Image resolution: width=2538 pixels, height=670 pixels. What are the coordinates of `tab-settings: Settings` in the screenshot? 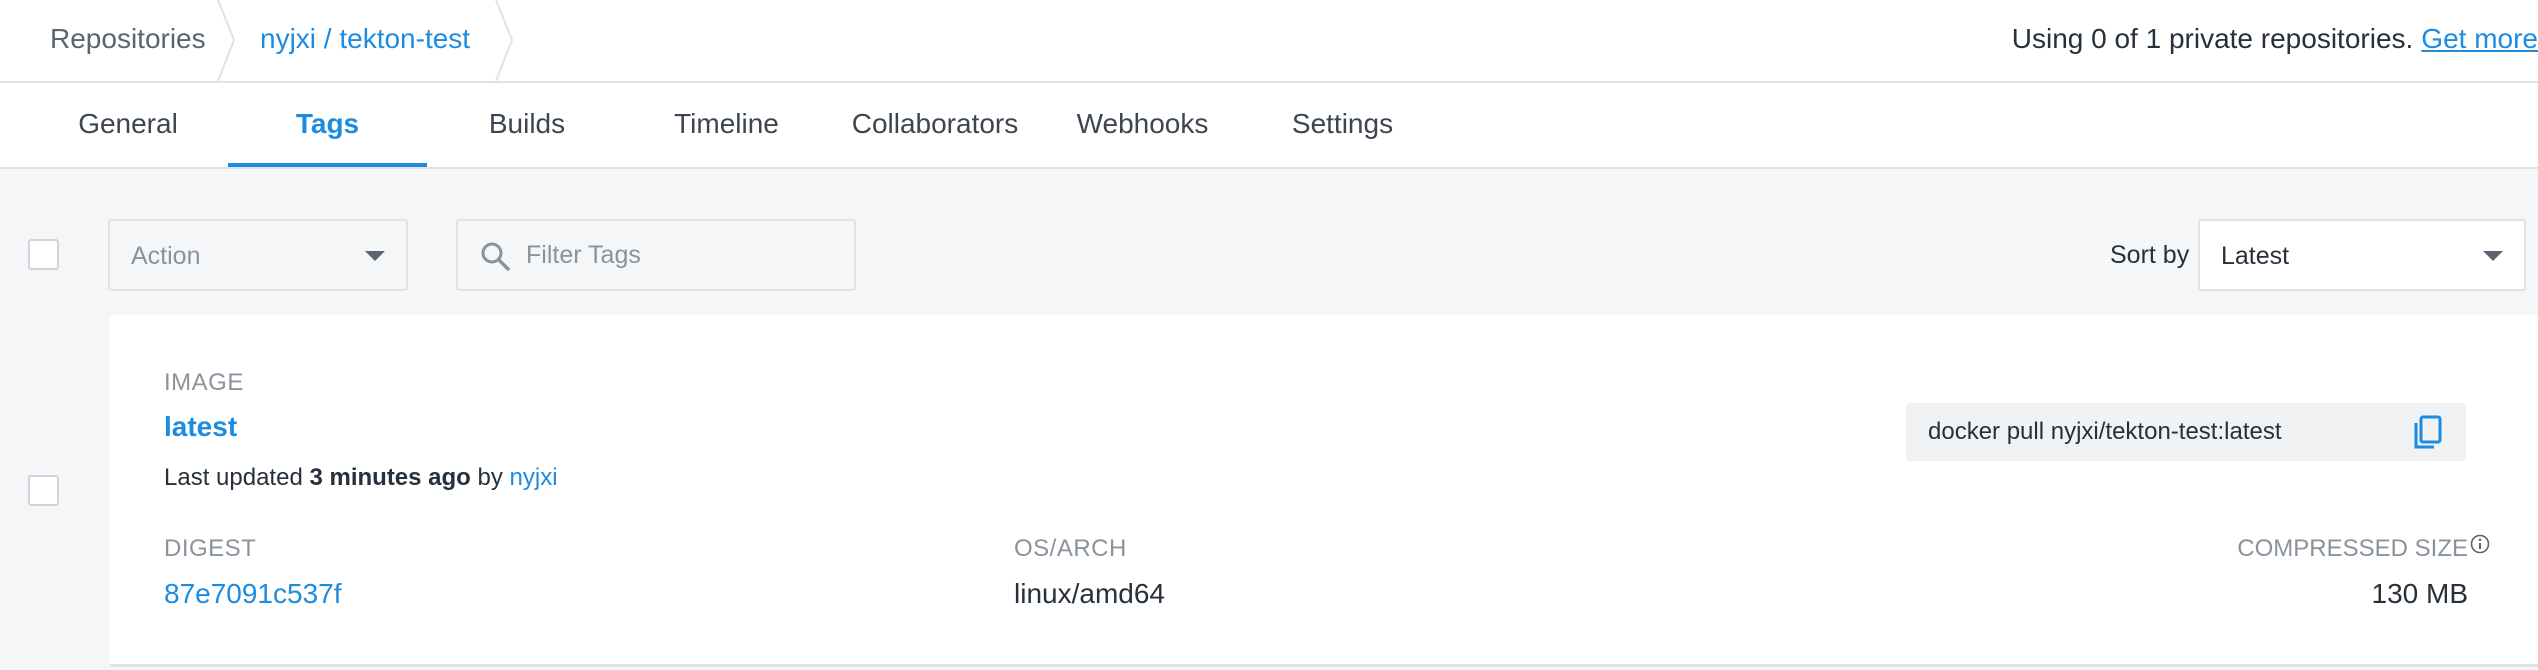 It's located at (1342, 125).